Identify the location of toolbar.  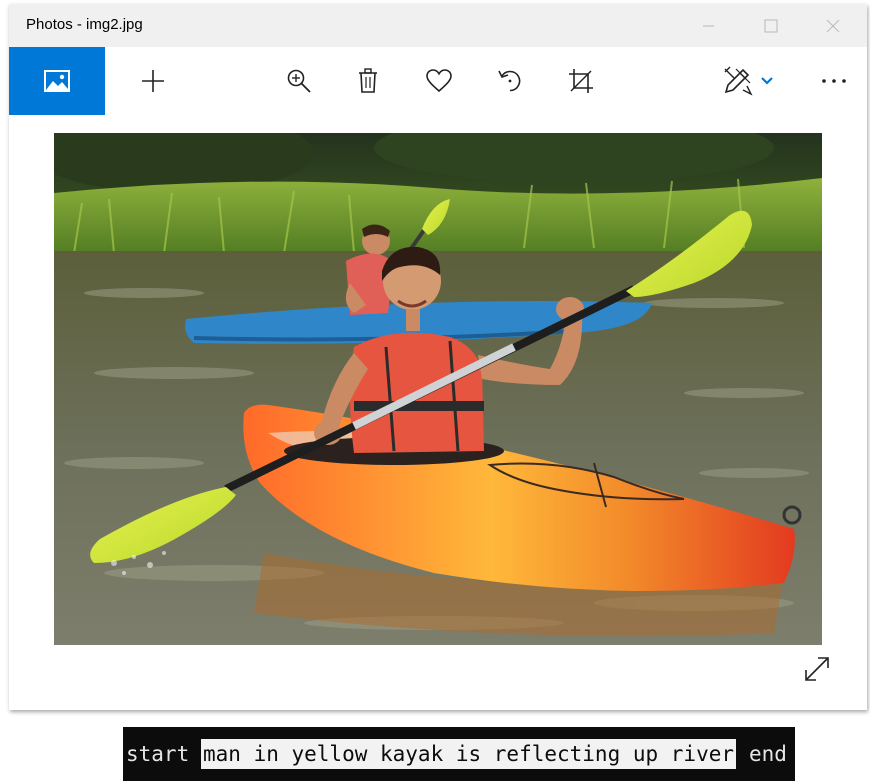
(438, 81).